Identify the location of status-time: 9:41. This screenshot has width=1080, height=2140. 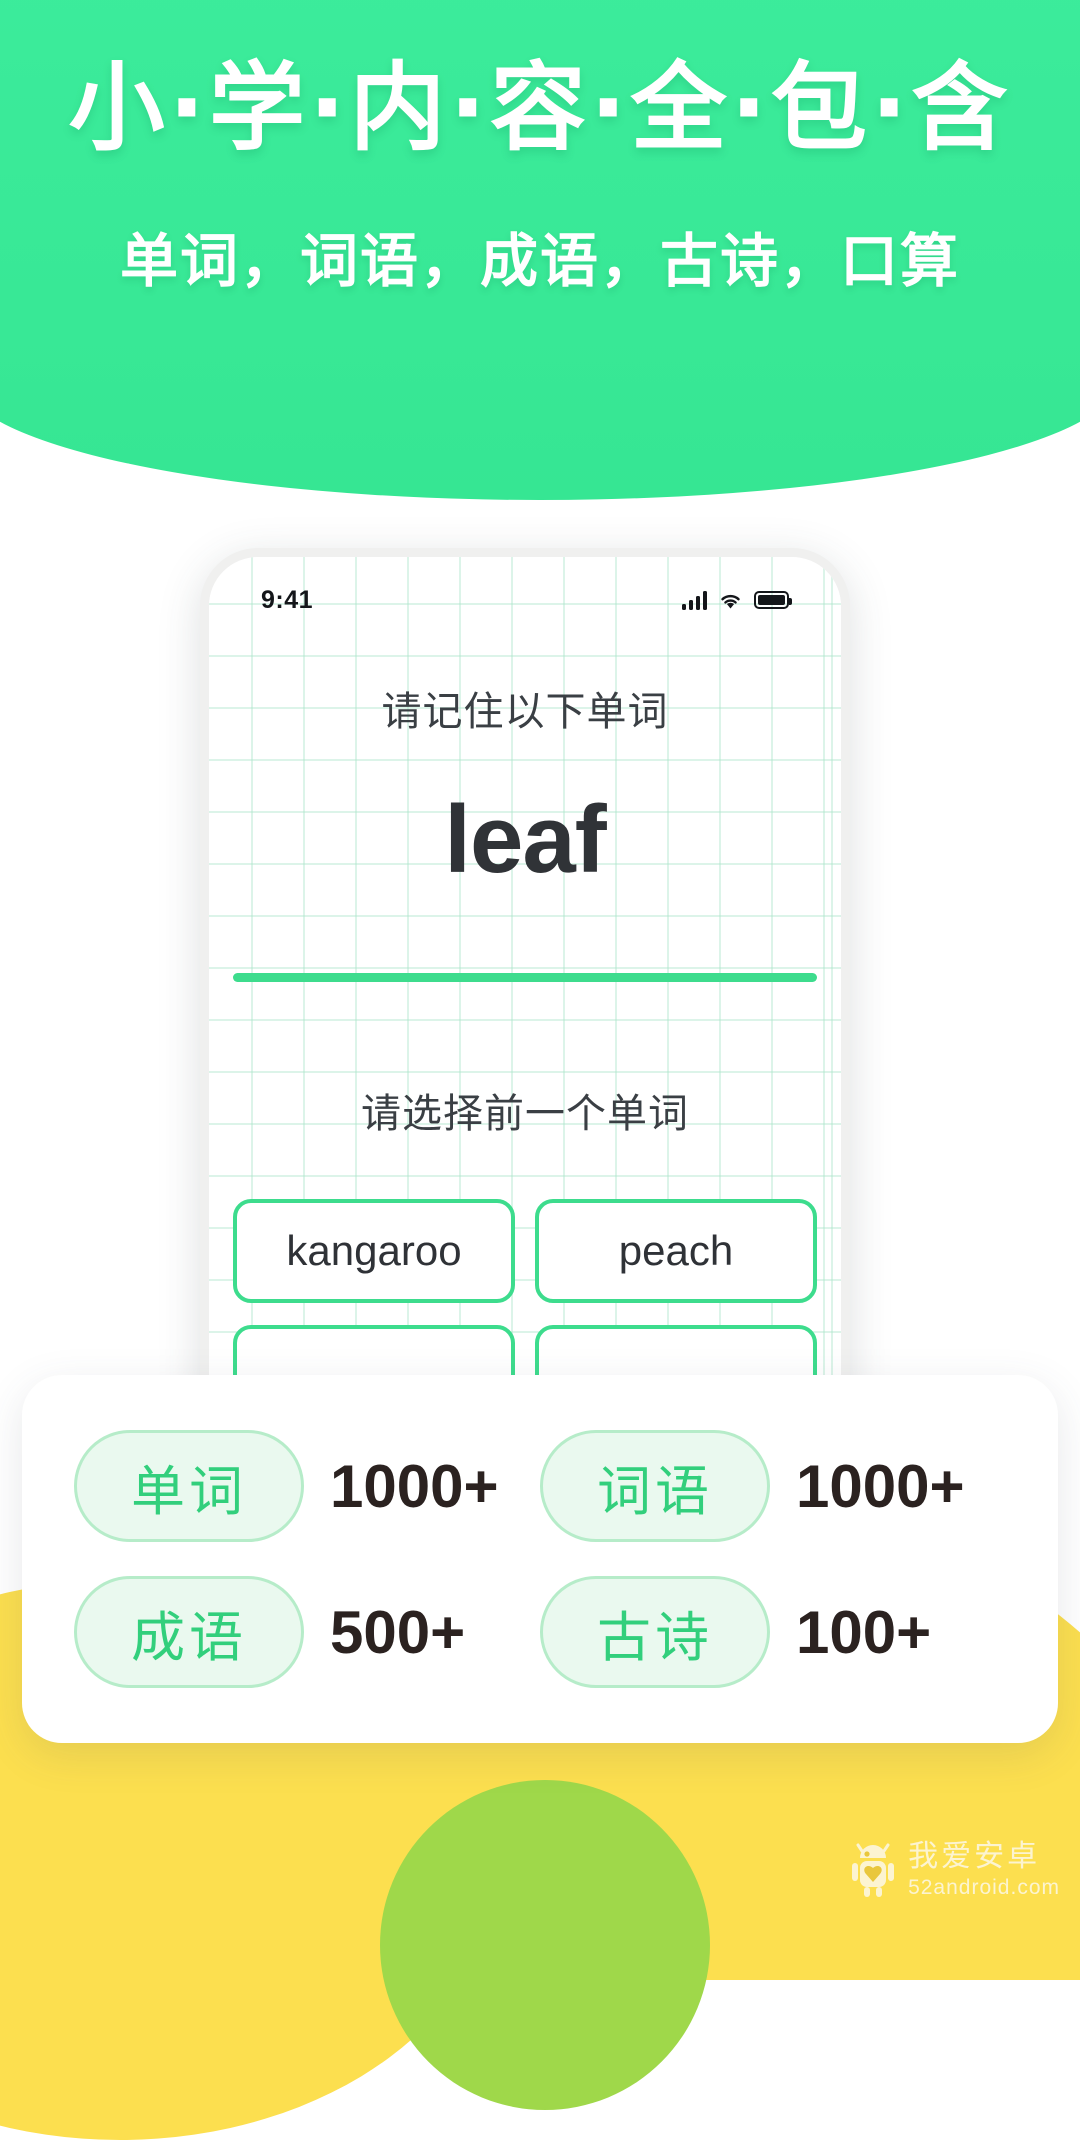
(287, 599).